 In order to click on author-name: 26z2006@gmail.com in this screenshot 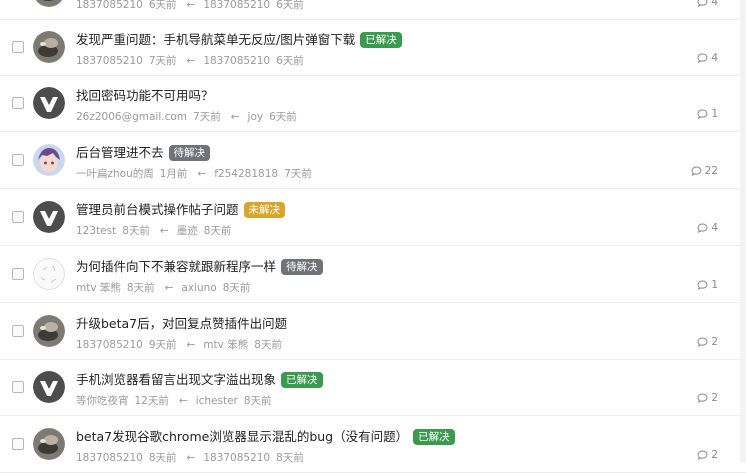, I will do `click(131, 117)`.